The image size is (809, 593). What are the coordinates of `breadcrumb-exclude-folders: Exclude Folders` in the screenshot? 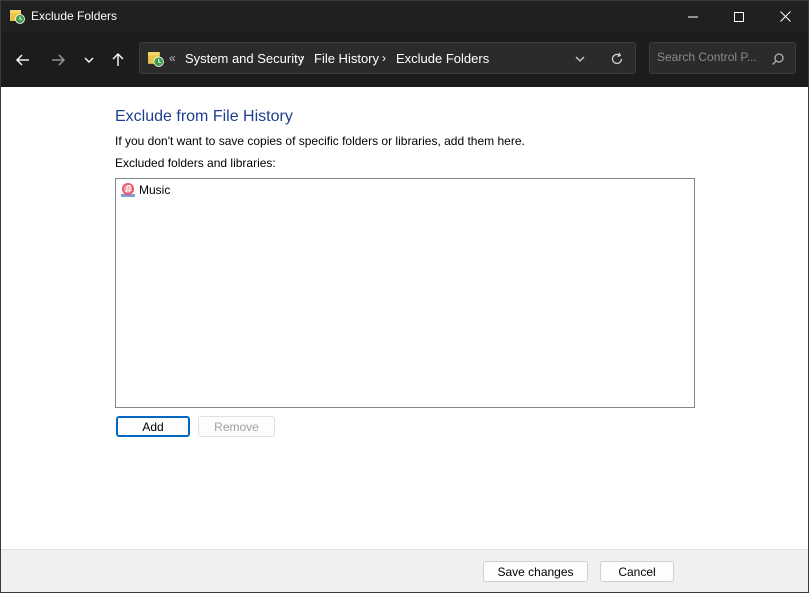 It's located at (442, 58).